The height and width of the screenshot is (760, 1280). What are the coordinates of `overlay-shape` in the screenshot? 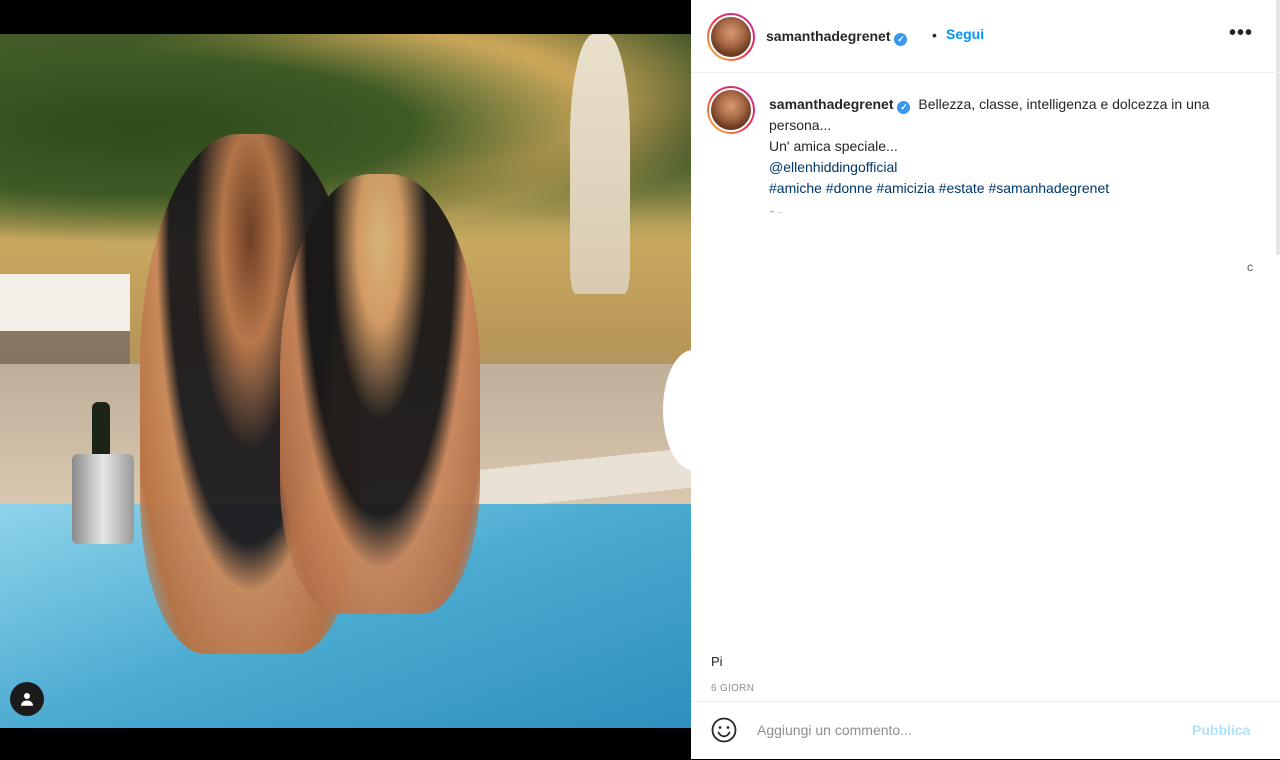 It's located at (693, 410).